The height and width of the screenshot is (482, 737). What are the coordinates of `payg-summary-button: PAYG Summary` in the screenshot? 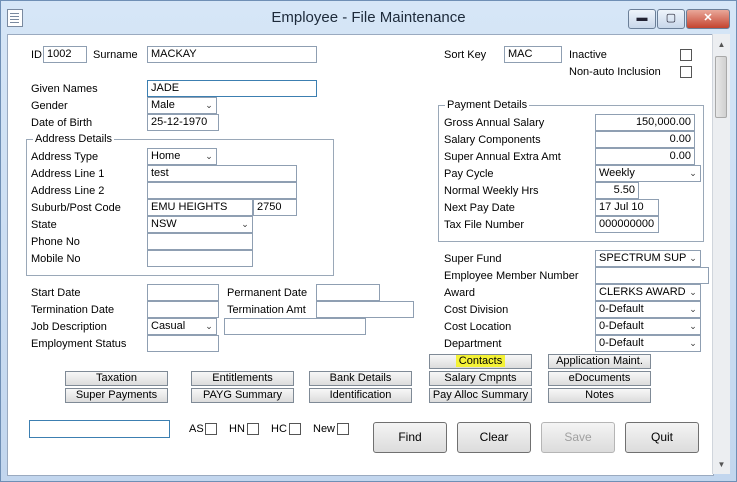 It's located at (242, 395).